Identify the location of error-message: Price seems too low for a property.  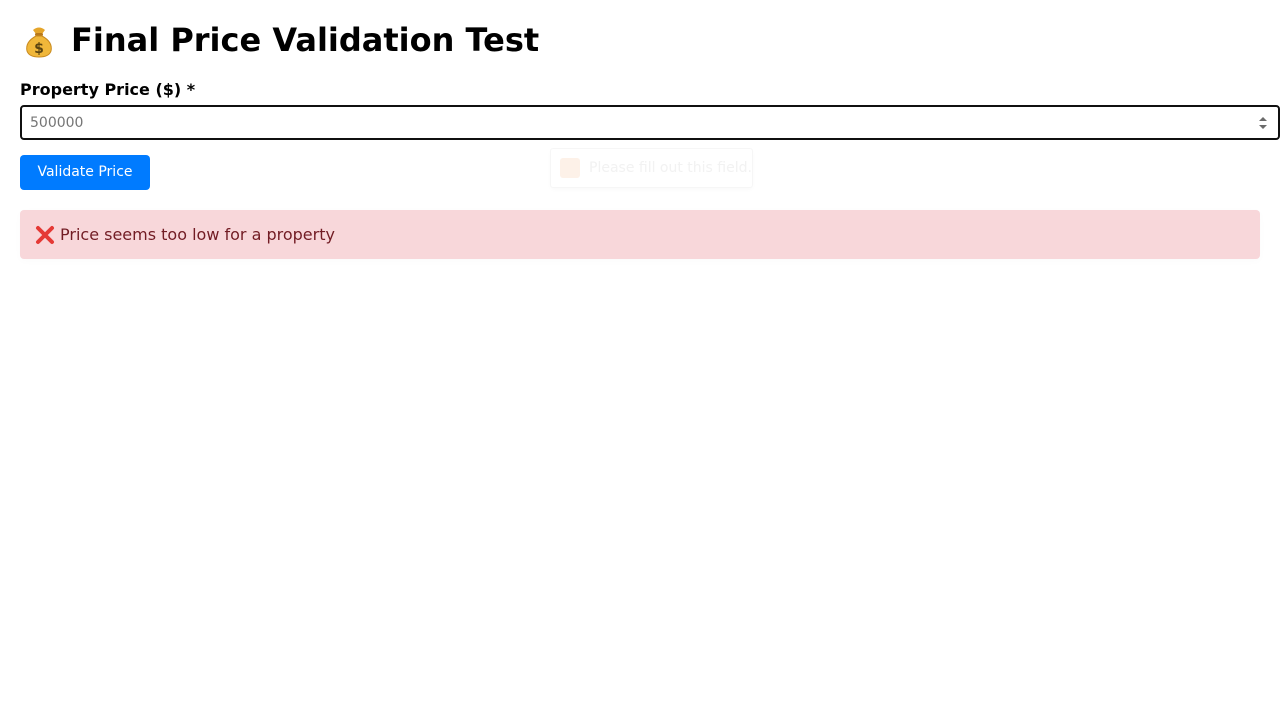
(197, 234).